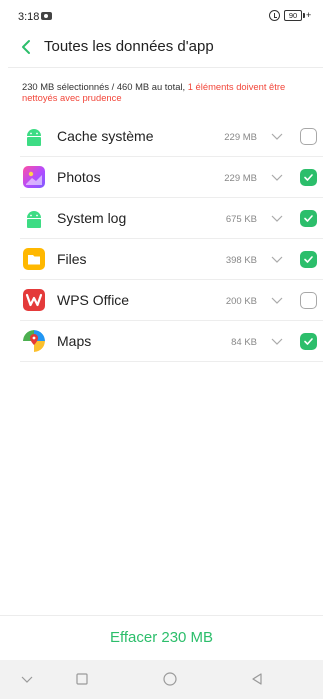 The image size is (323, 699). I want to click on summary-text: 230 MB sélectionnés / 460 MB au total,, so click(105, 86).